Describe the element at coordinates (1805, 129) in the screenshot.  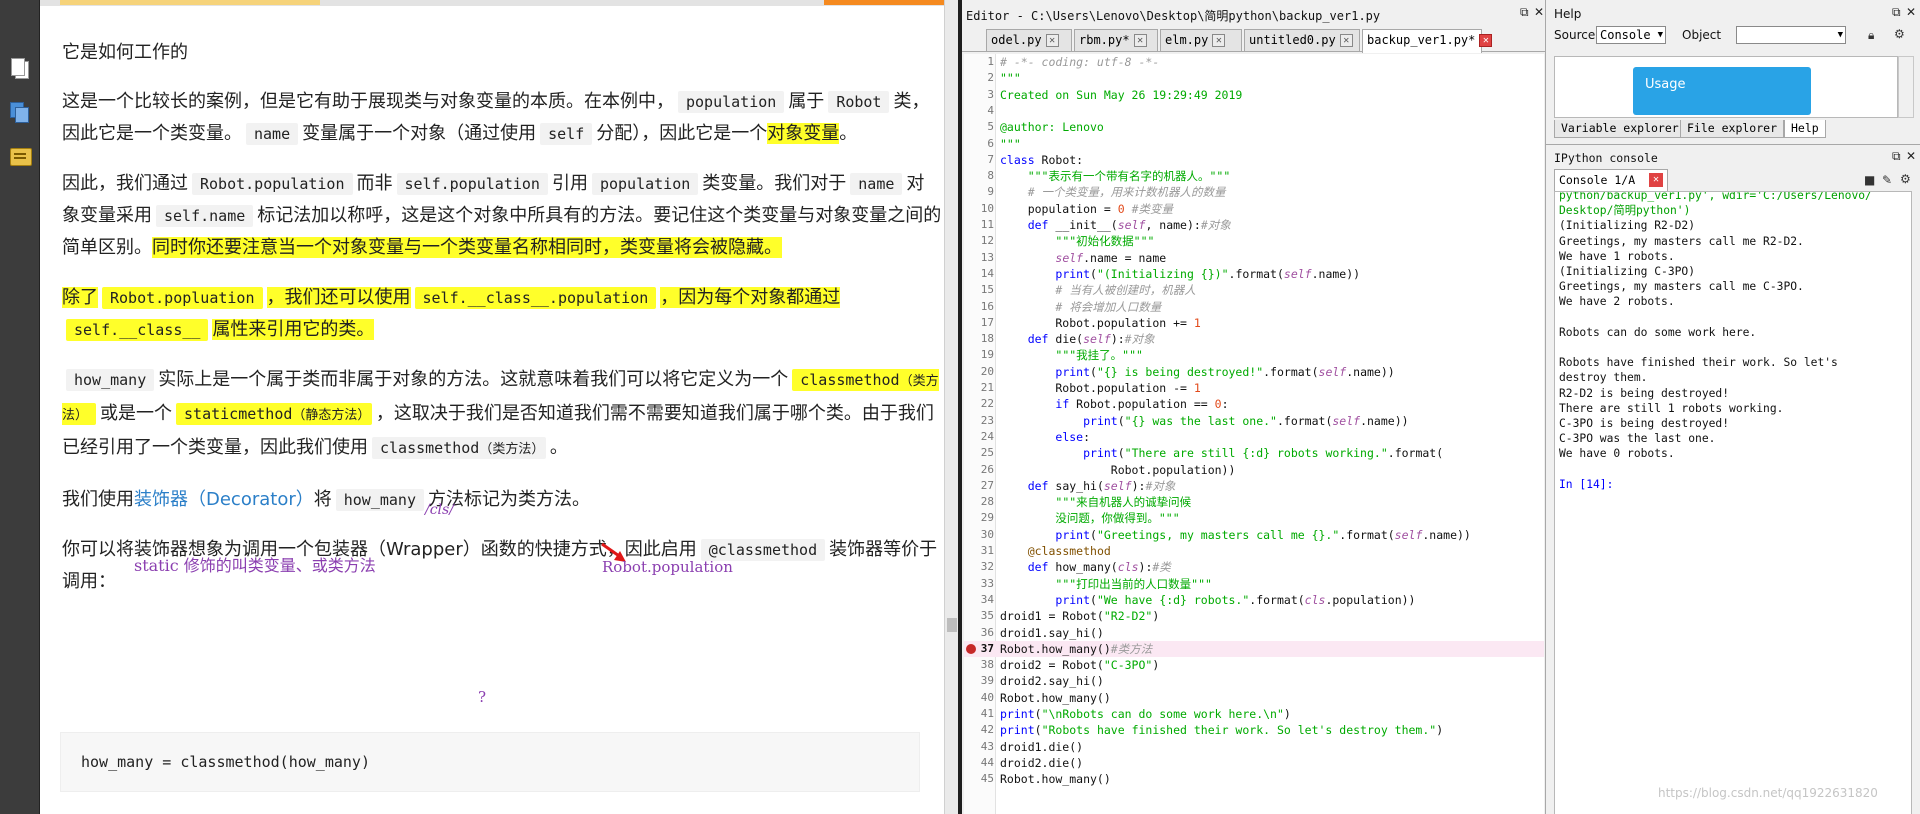
I see `tab-help: Help` at that location.